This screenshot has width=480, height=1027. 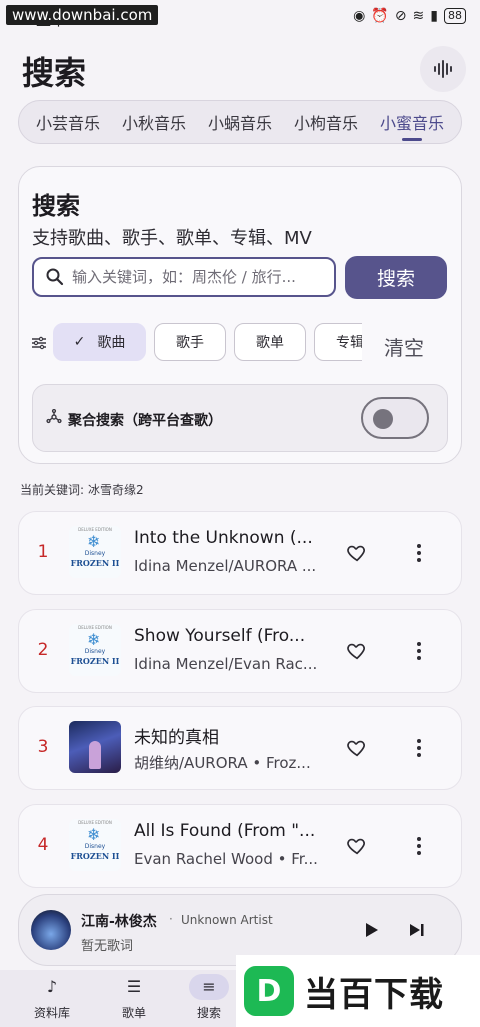 I want to click on chip-label: 歌手, so click(x=190, y=343).